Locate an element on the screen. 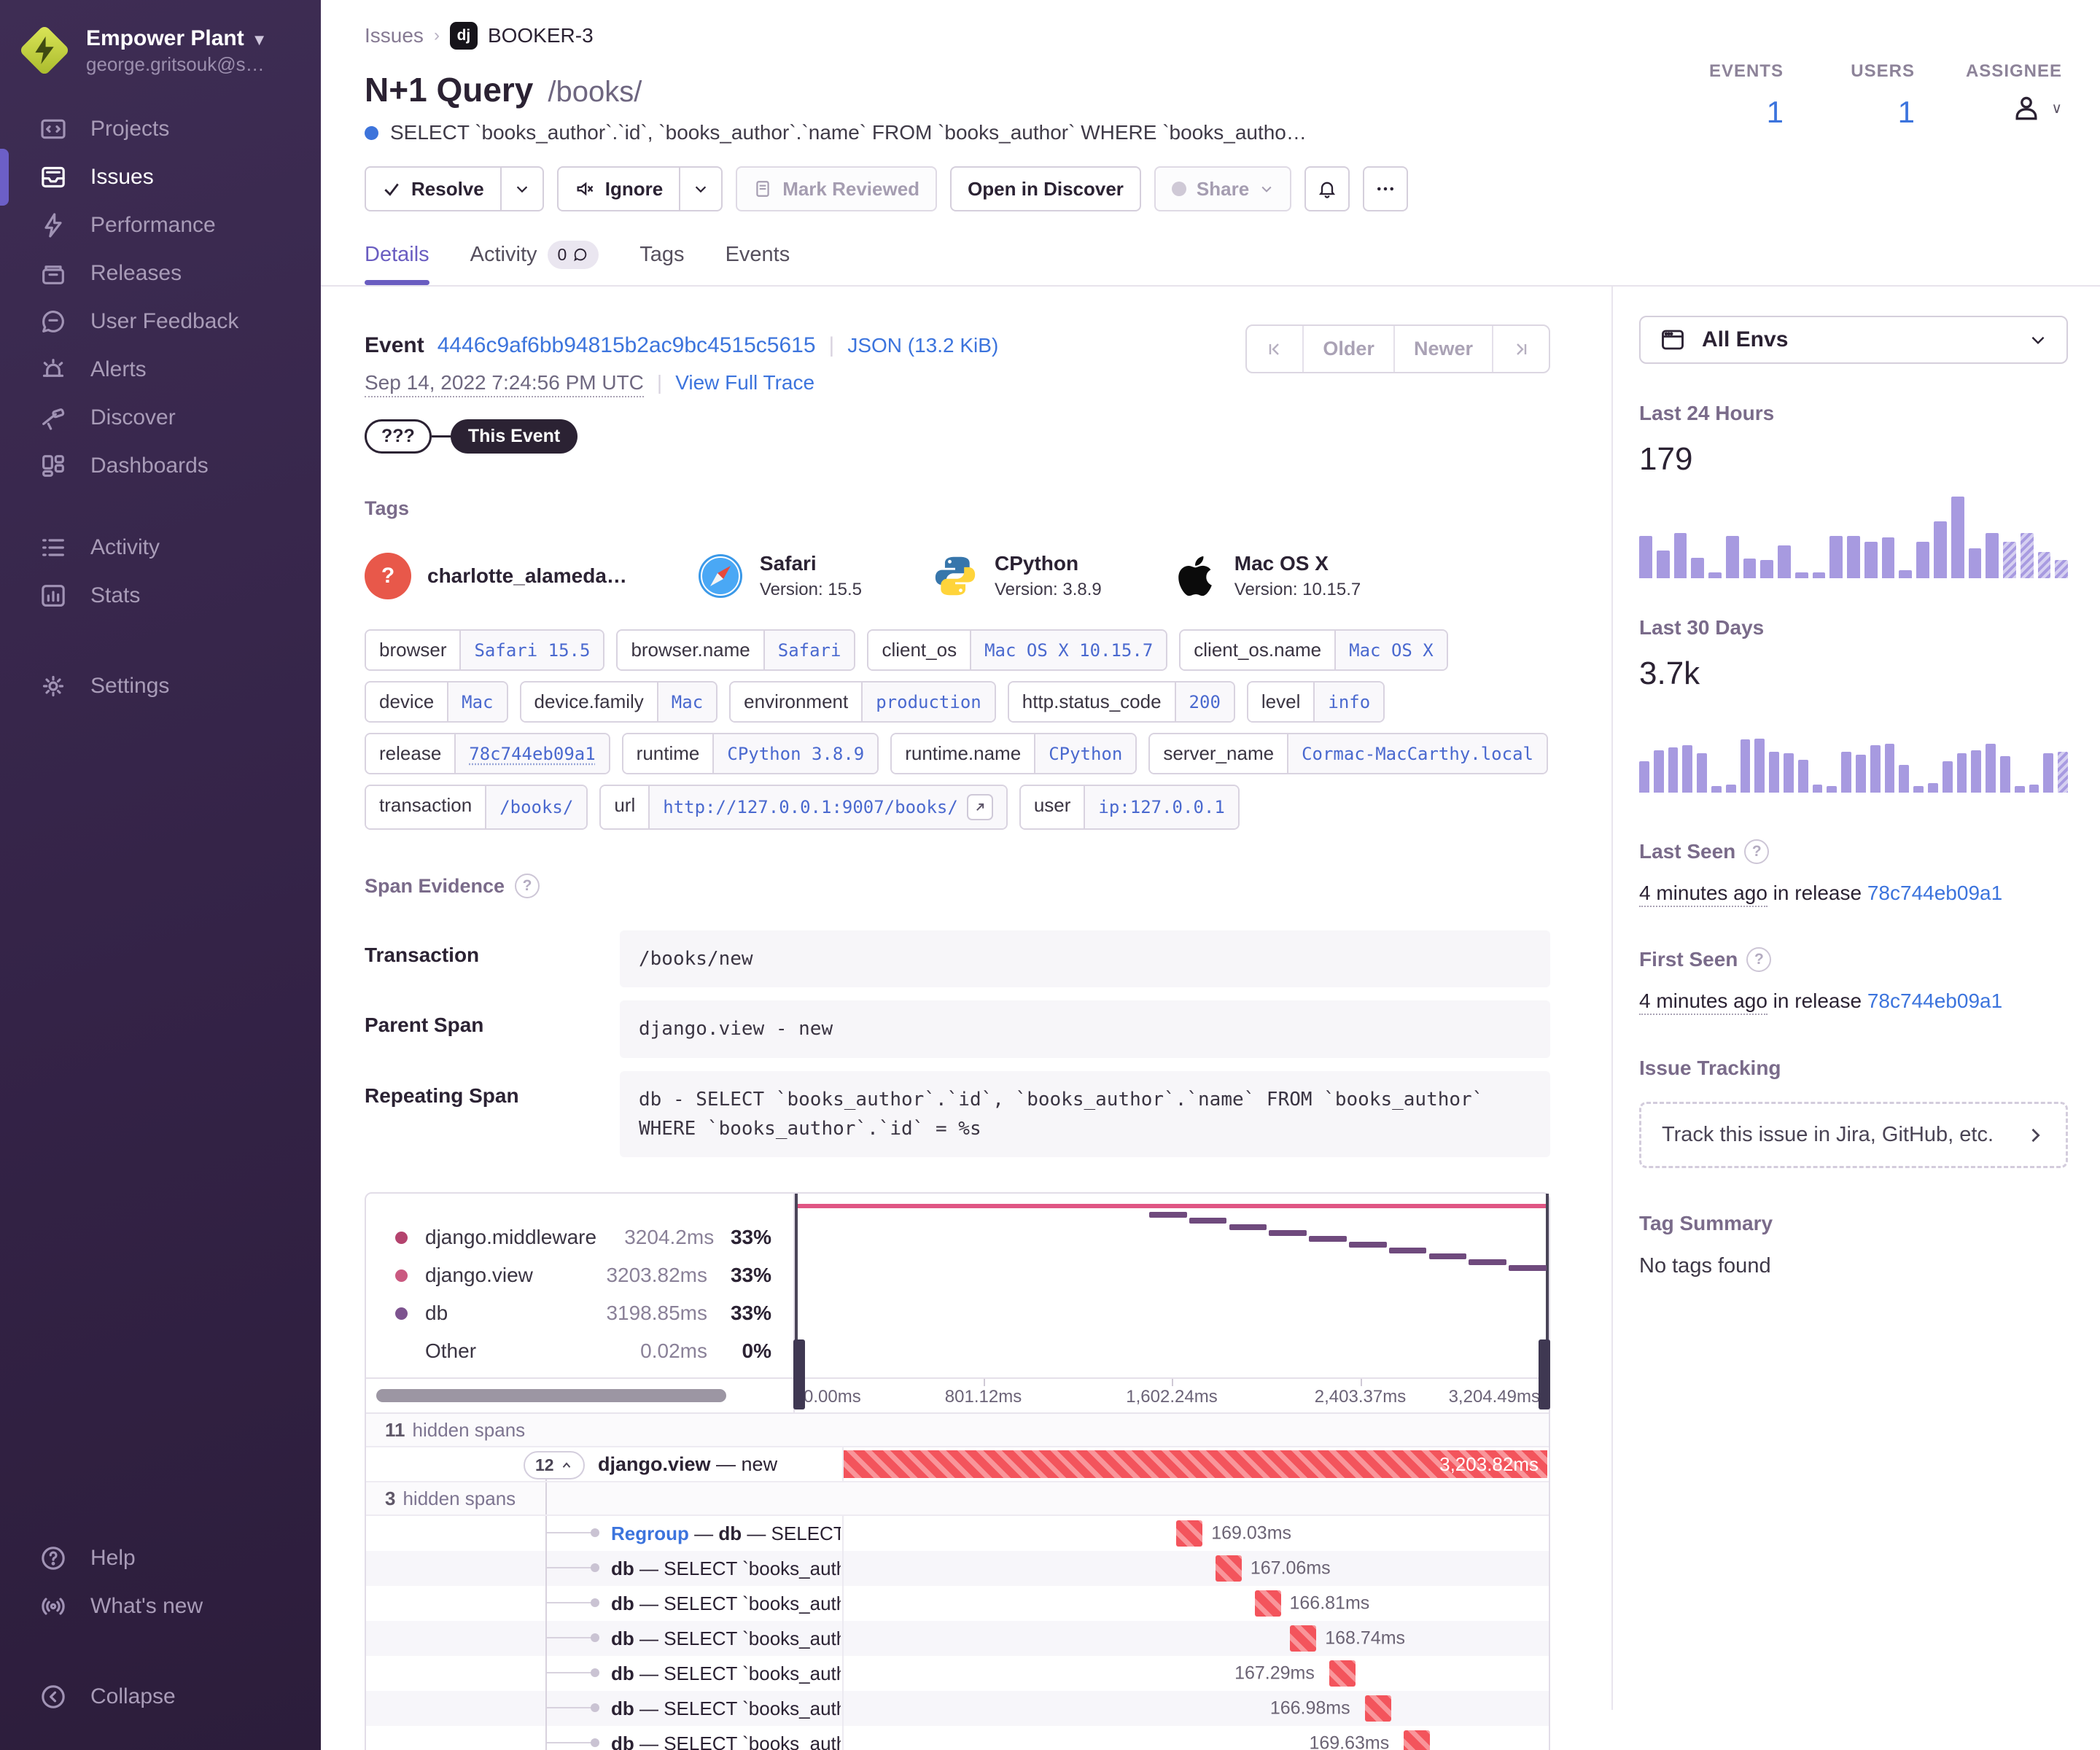  subscribe-bell-button is located at coordinates (1327, 188).